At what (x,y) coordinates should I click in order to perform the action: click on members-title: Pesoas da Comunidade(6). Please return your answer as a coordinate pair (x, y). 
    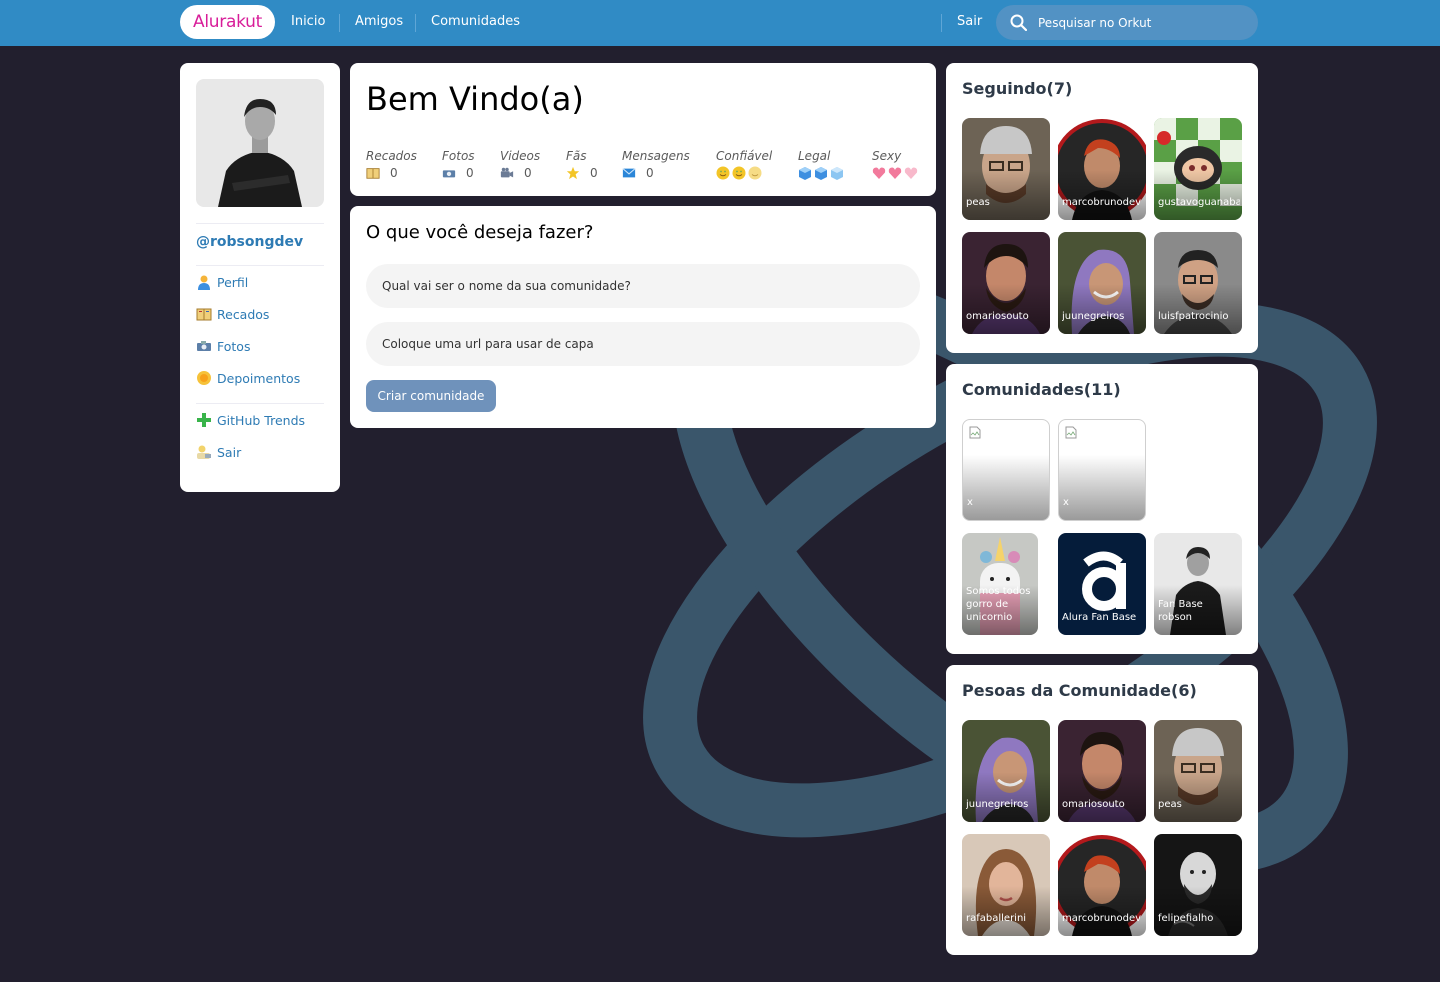
    Looking at the image, I should click on (1079, 690).